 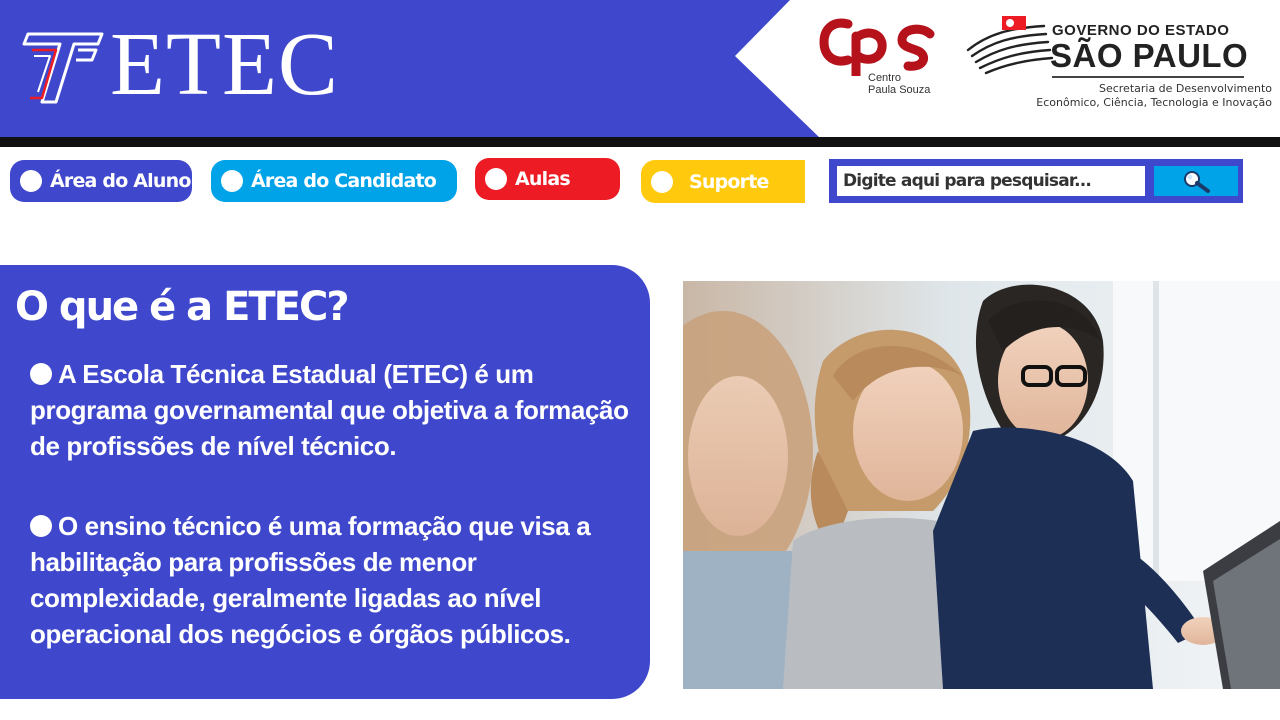 I want to click on search-button, so click(x=1196, y=181).